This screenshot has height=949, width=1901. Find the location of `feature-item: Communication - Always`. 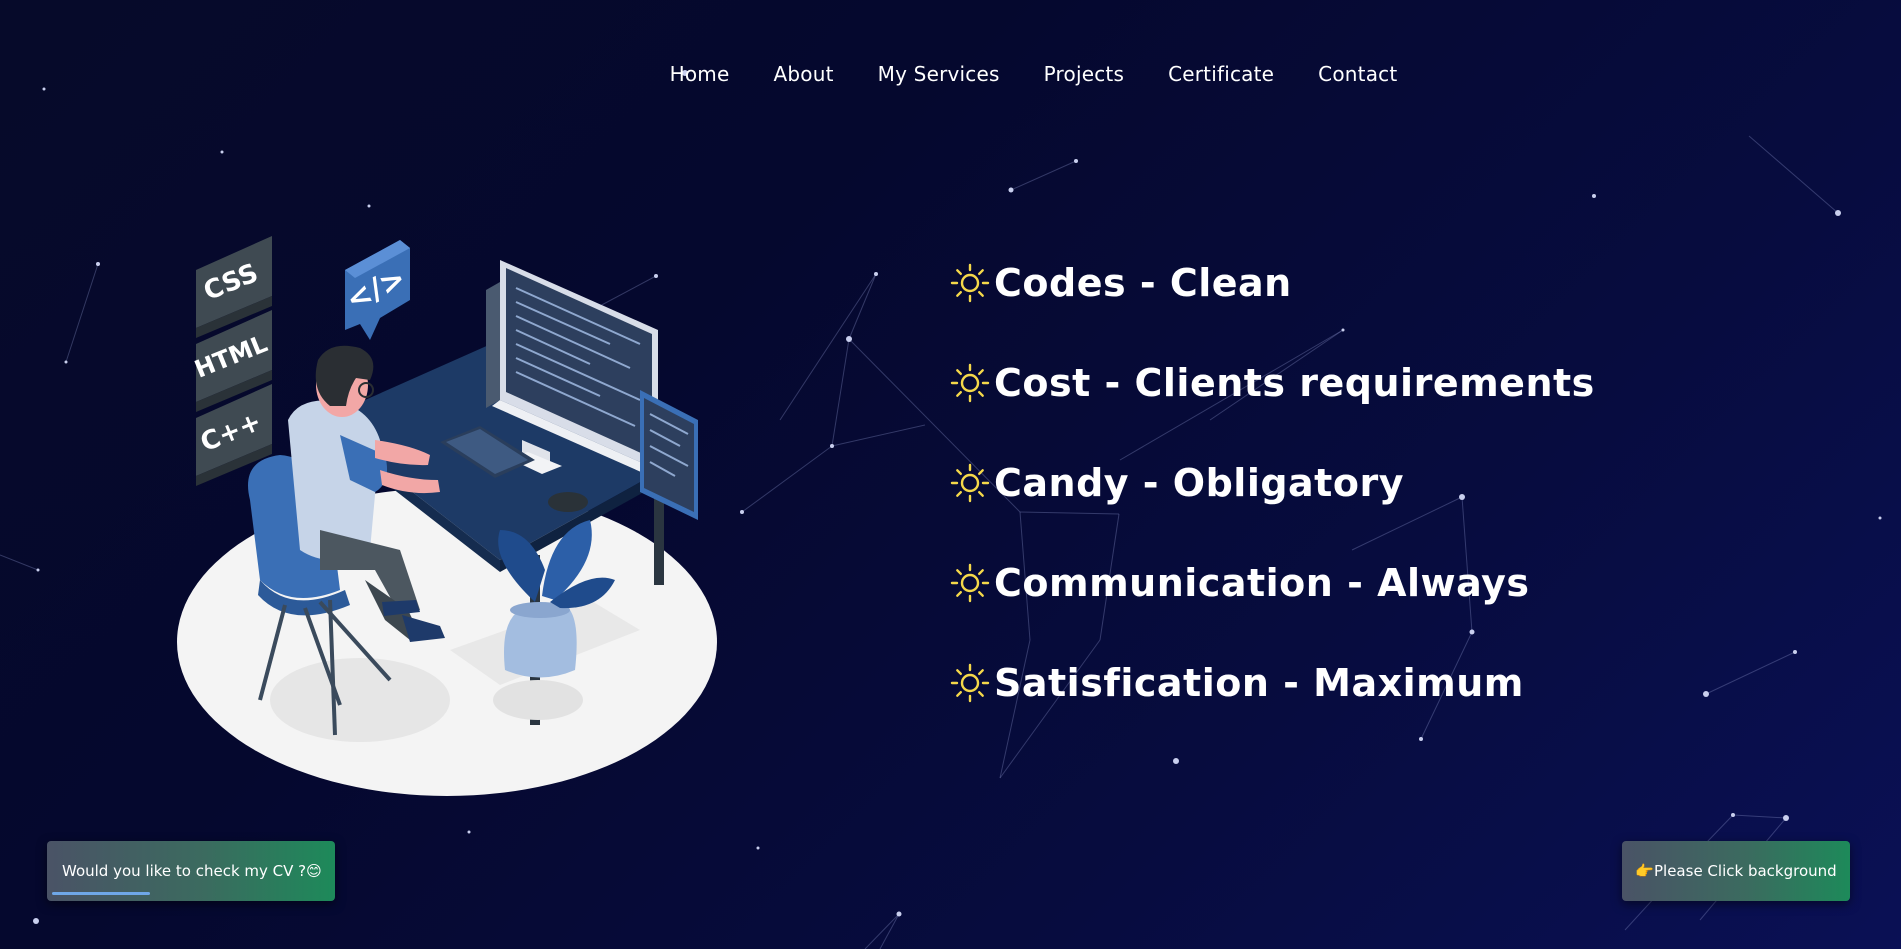

feature-item: Communication - Always is located at coordinates (1272, 583).